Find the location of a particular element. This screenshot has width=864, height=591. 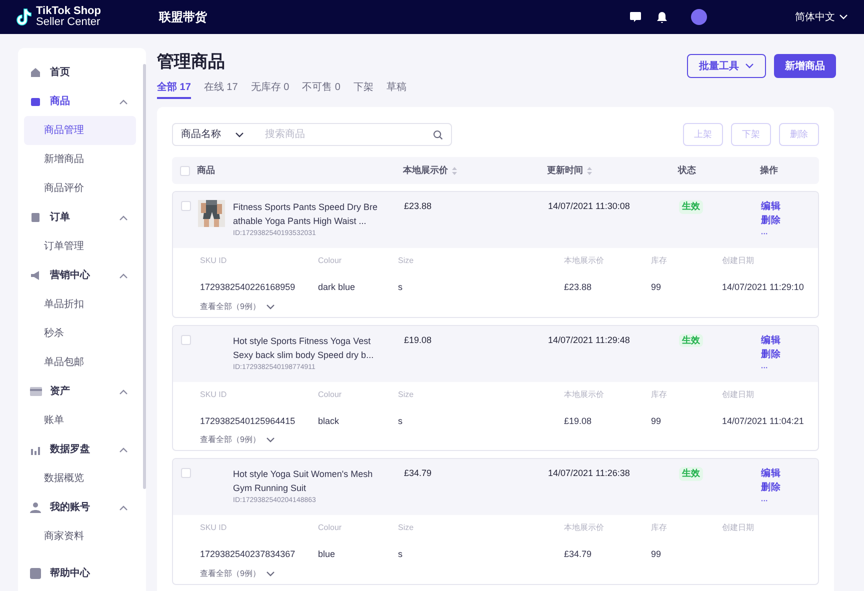

language-selector: 简体中文 is located at coordinates (821, 17).